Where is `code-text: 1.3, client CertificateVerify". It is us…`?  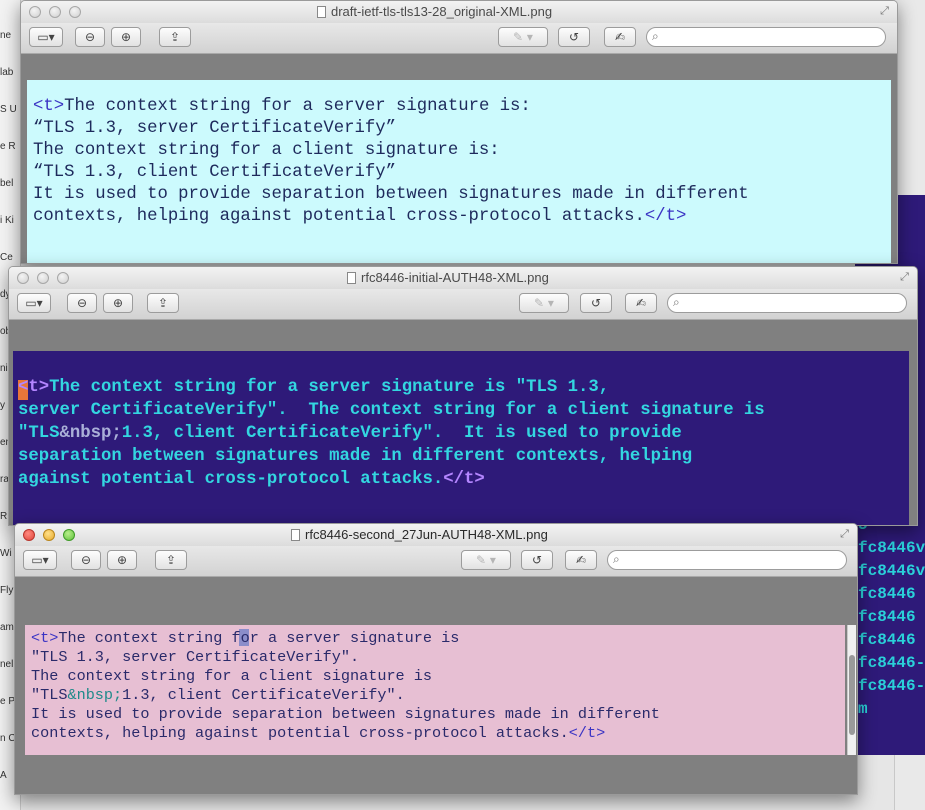
code-text: 1.3, client CertificateVerify". It is us… is located at coordinates (401, 433).